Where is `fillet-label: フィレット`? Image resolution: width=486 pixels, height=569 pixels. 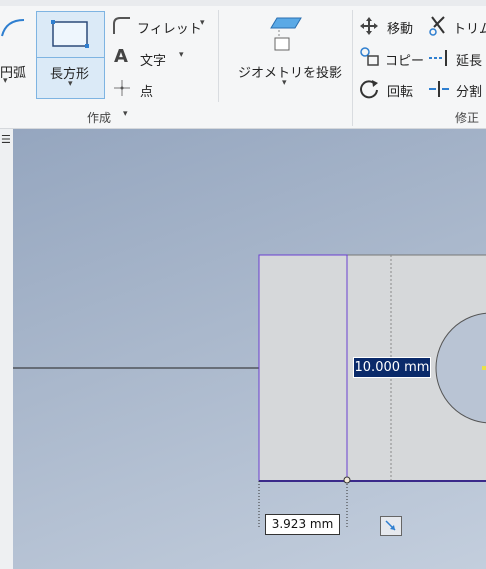 fillet-label: フィレット is located at coordinates (169, 29).